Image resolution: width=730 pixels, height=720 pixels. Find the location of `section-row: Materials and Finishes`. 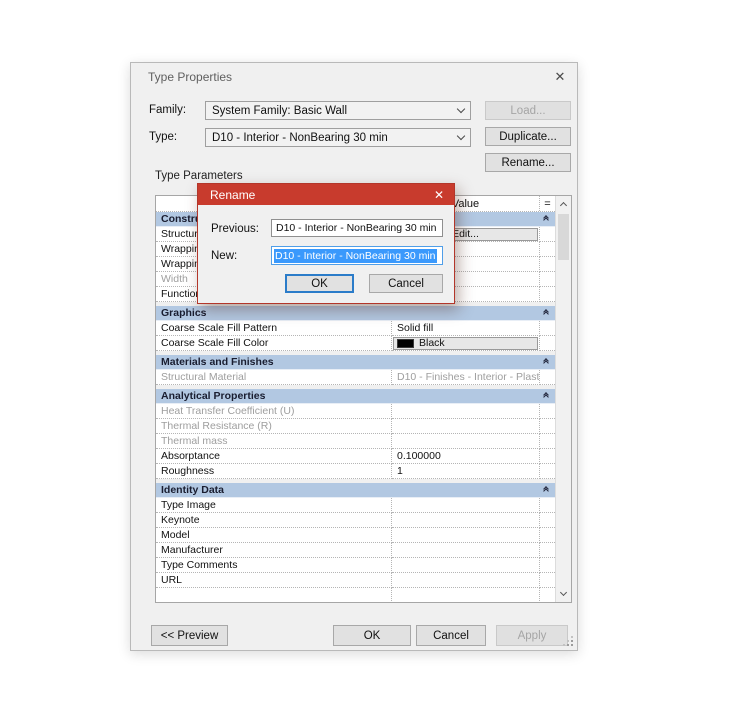

section-row: Materials and Finishes is located at coordinates (355, 362).